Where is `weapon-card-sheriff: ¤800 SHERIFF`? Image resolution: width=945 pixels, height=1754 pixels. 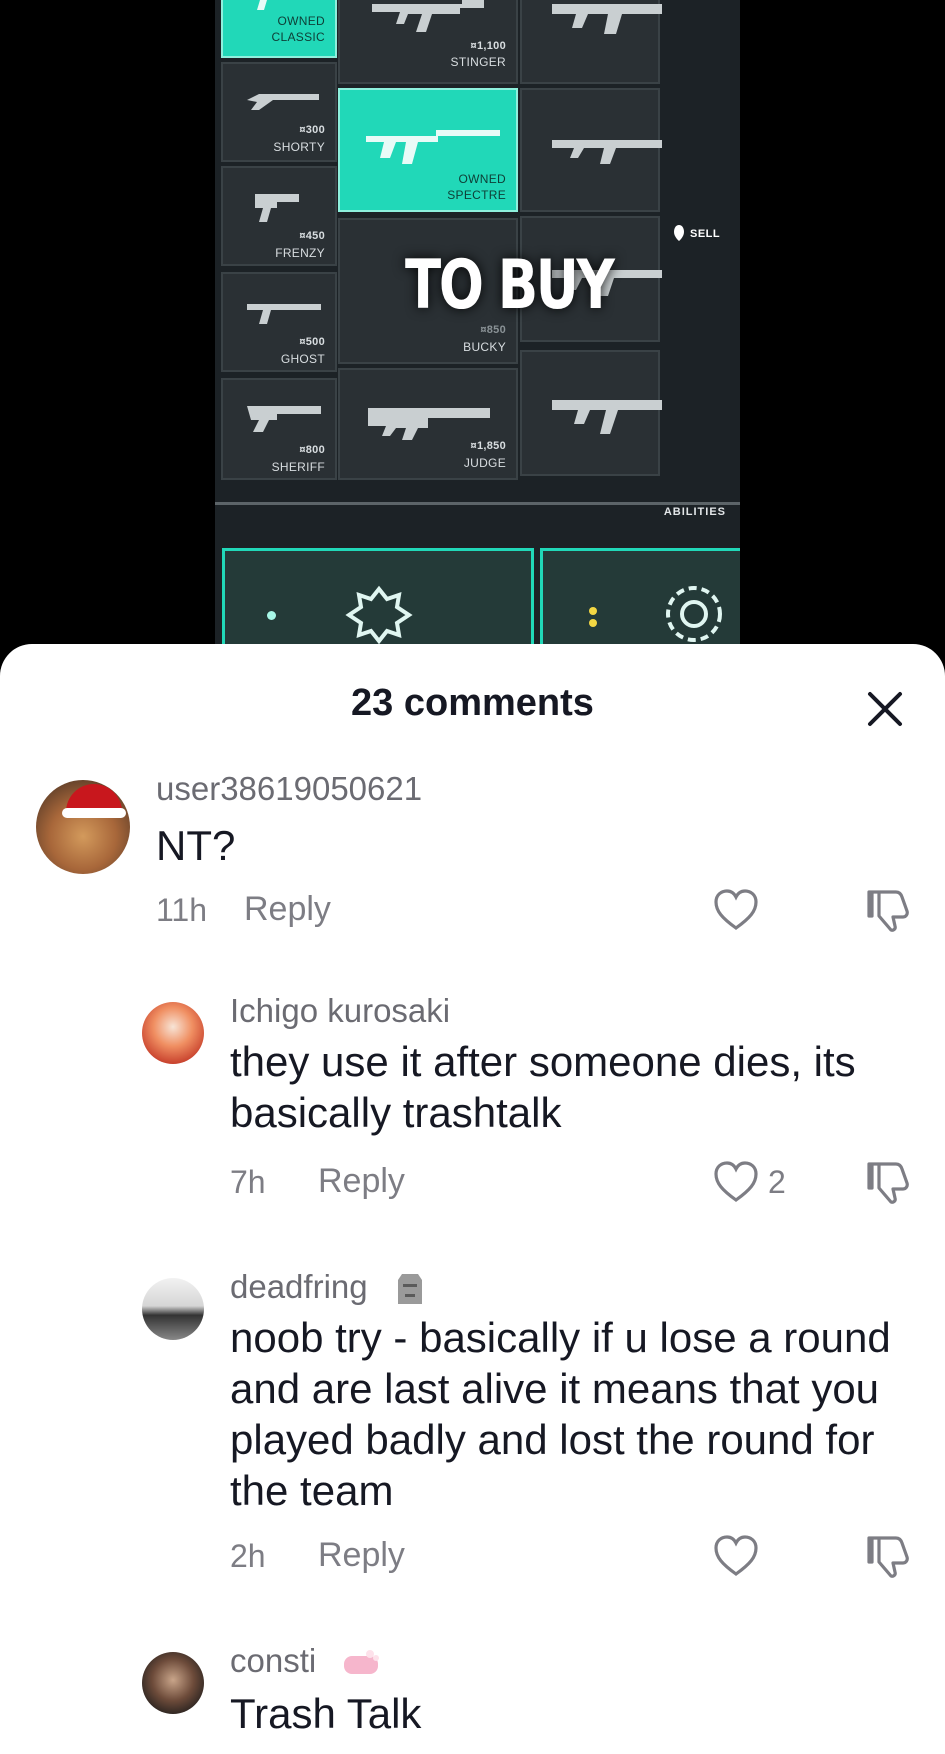 weapon-card-sheriff: ¤800 SHERIFF is located at coordinates (279, 429).